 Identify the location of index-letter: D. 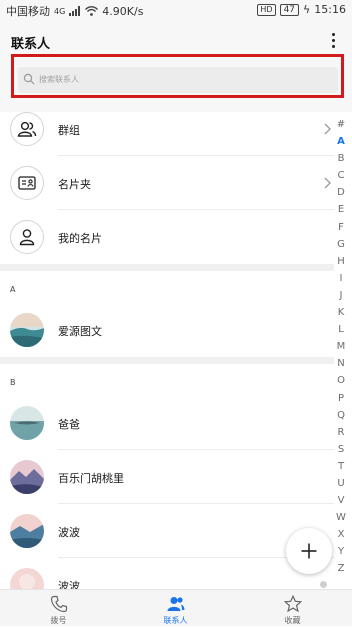
(341, 192).